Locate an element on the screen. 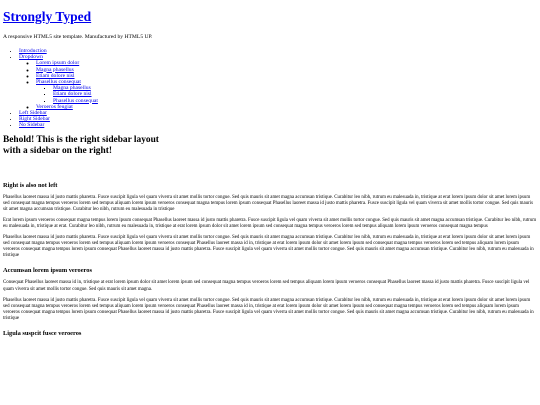 The width and height of the screenshot is (540, 405). headline-line-1: Behold! This is the right sidebar layout is located at coordinates (81, 139).